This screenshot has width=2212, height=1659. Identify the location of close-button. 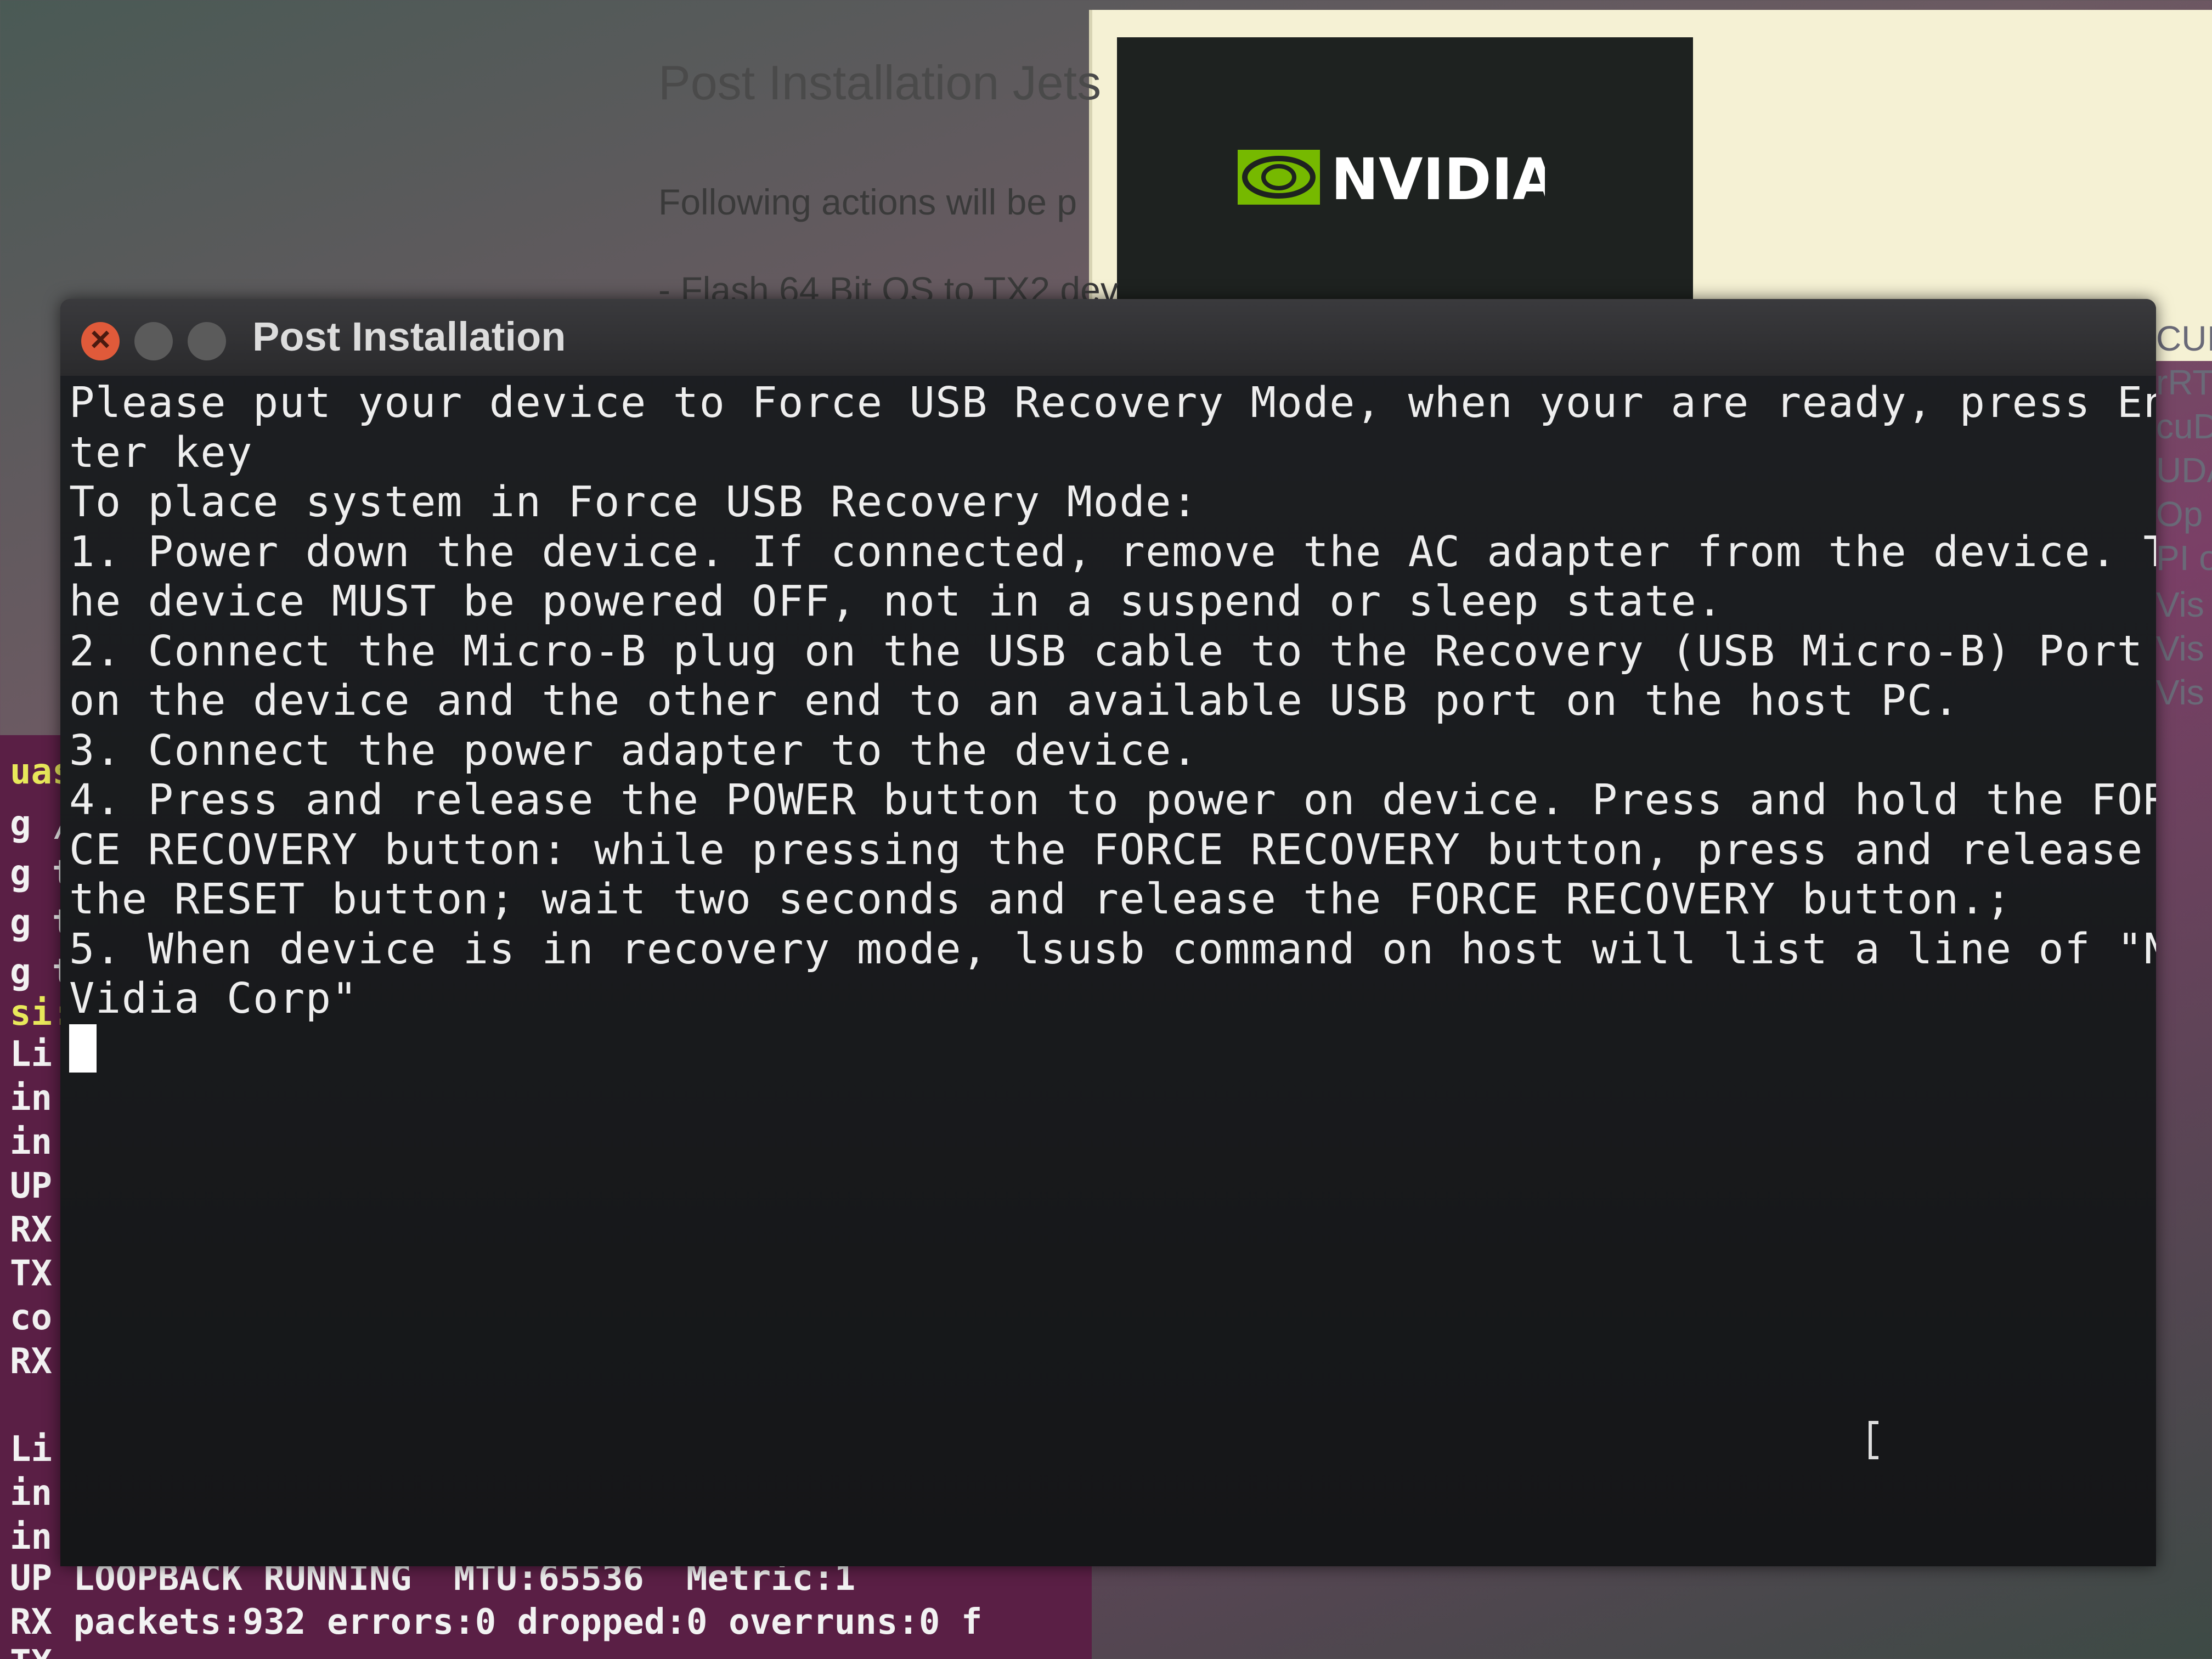
(100, 339).